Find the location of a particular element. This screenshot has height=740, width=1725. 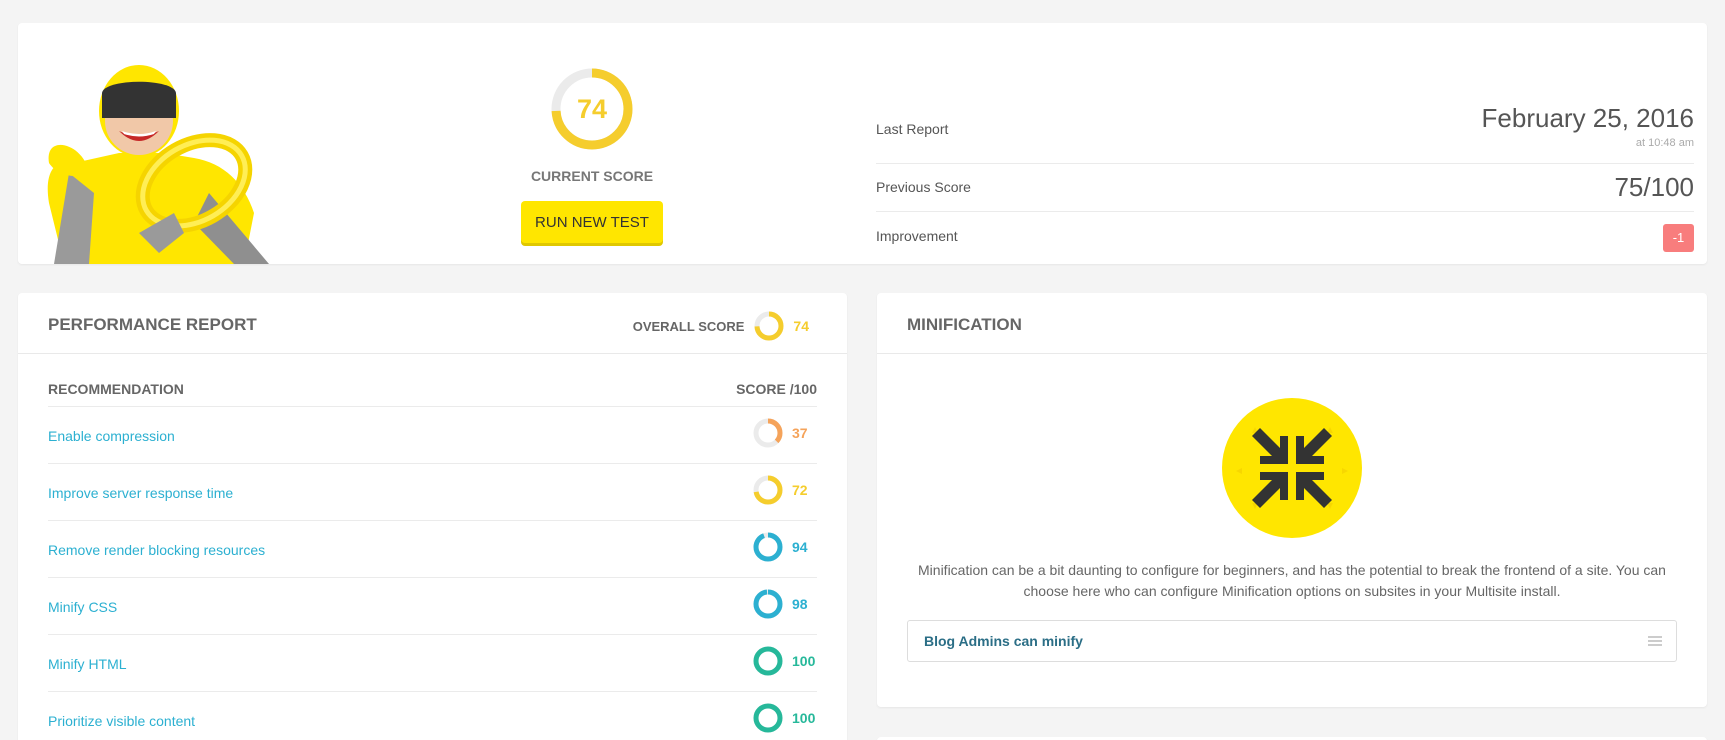

mascot-illustration is located at coordinates (158, 164).